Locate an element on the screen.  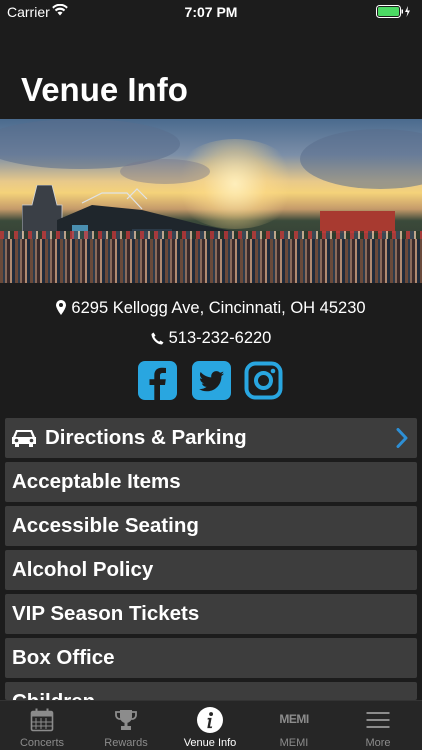
map-marker-icon is located at coordinates (61, 307).